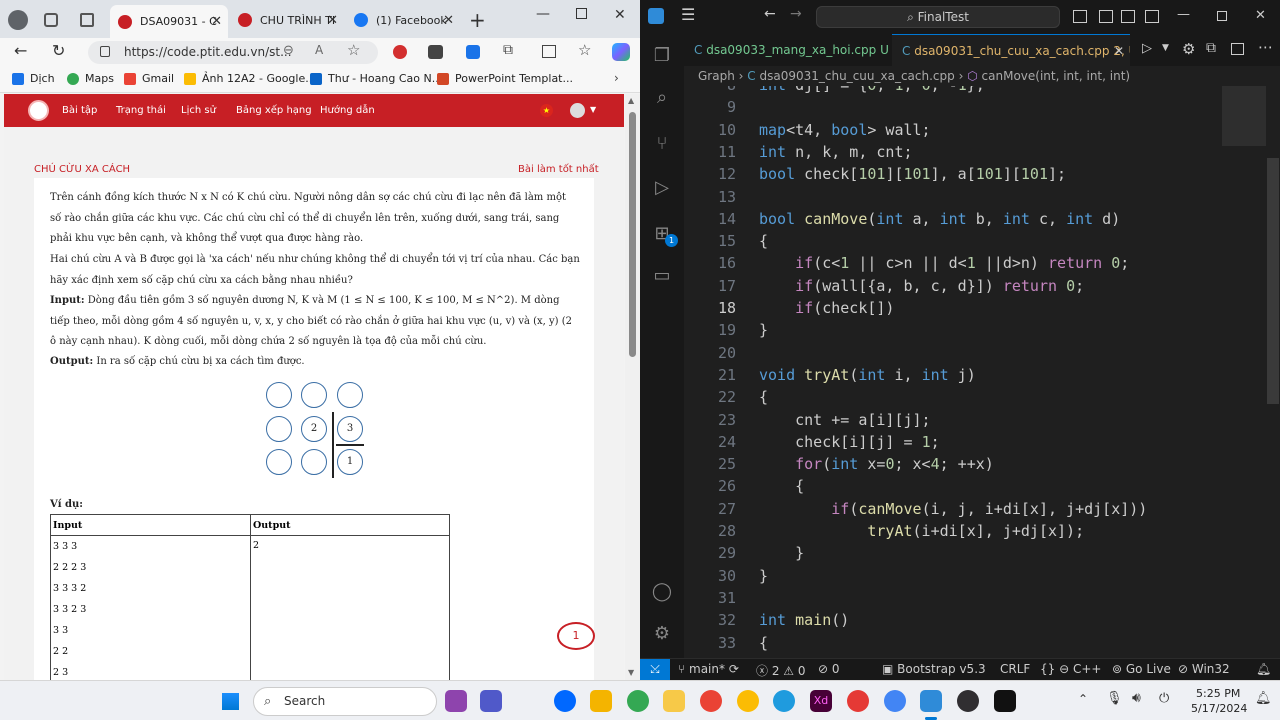 The height and width of the screenshot is (720, 1280). I want to click on run-dropdown-icon: ▼, so click(1165, 48).